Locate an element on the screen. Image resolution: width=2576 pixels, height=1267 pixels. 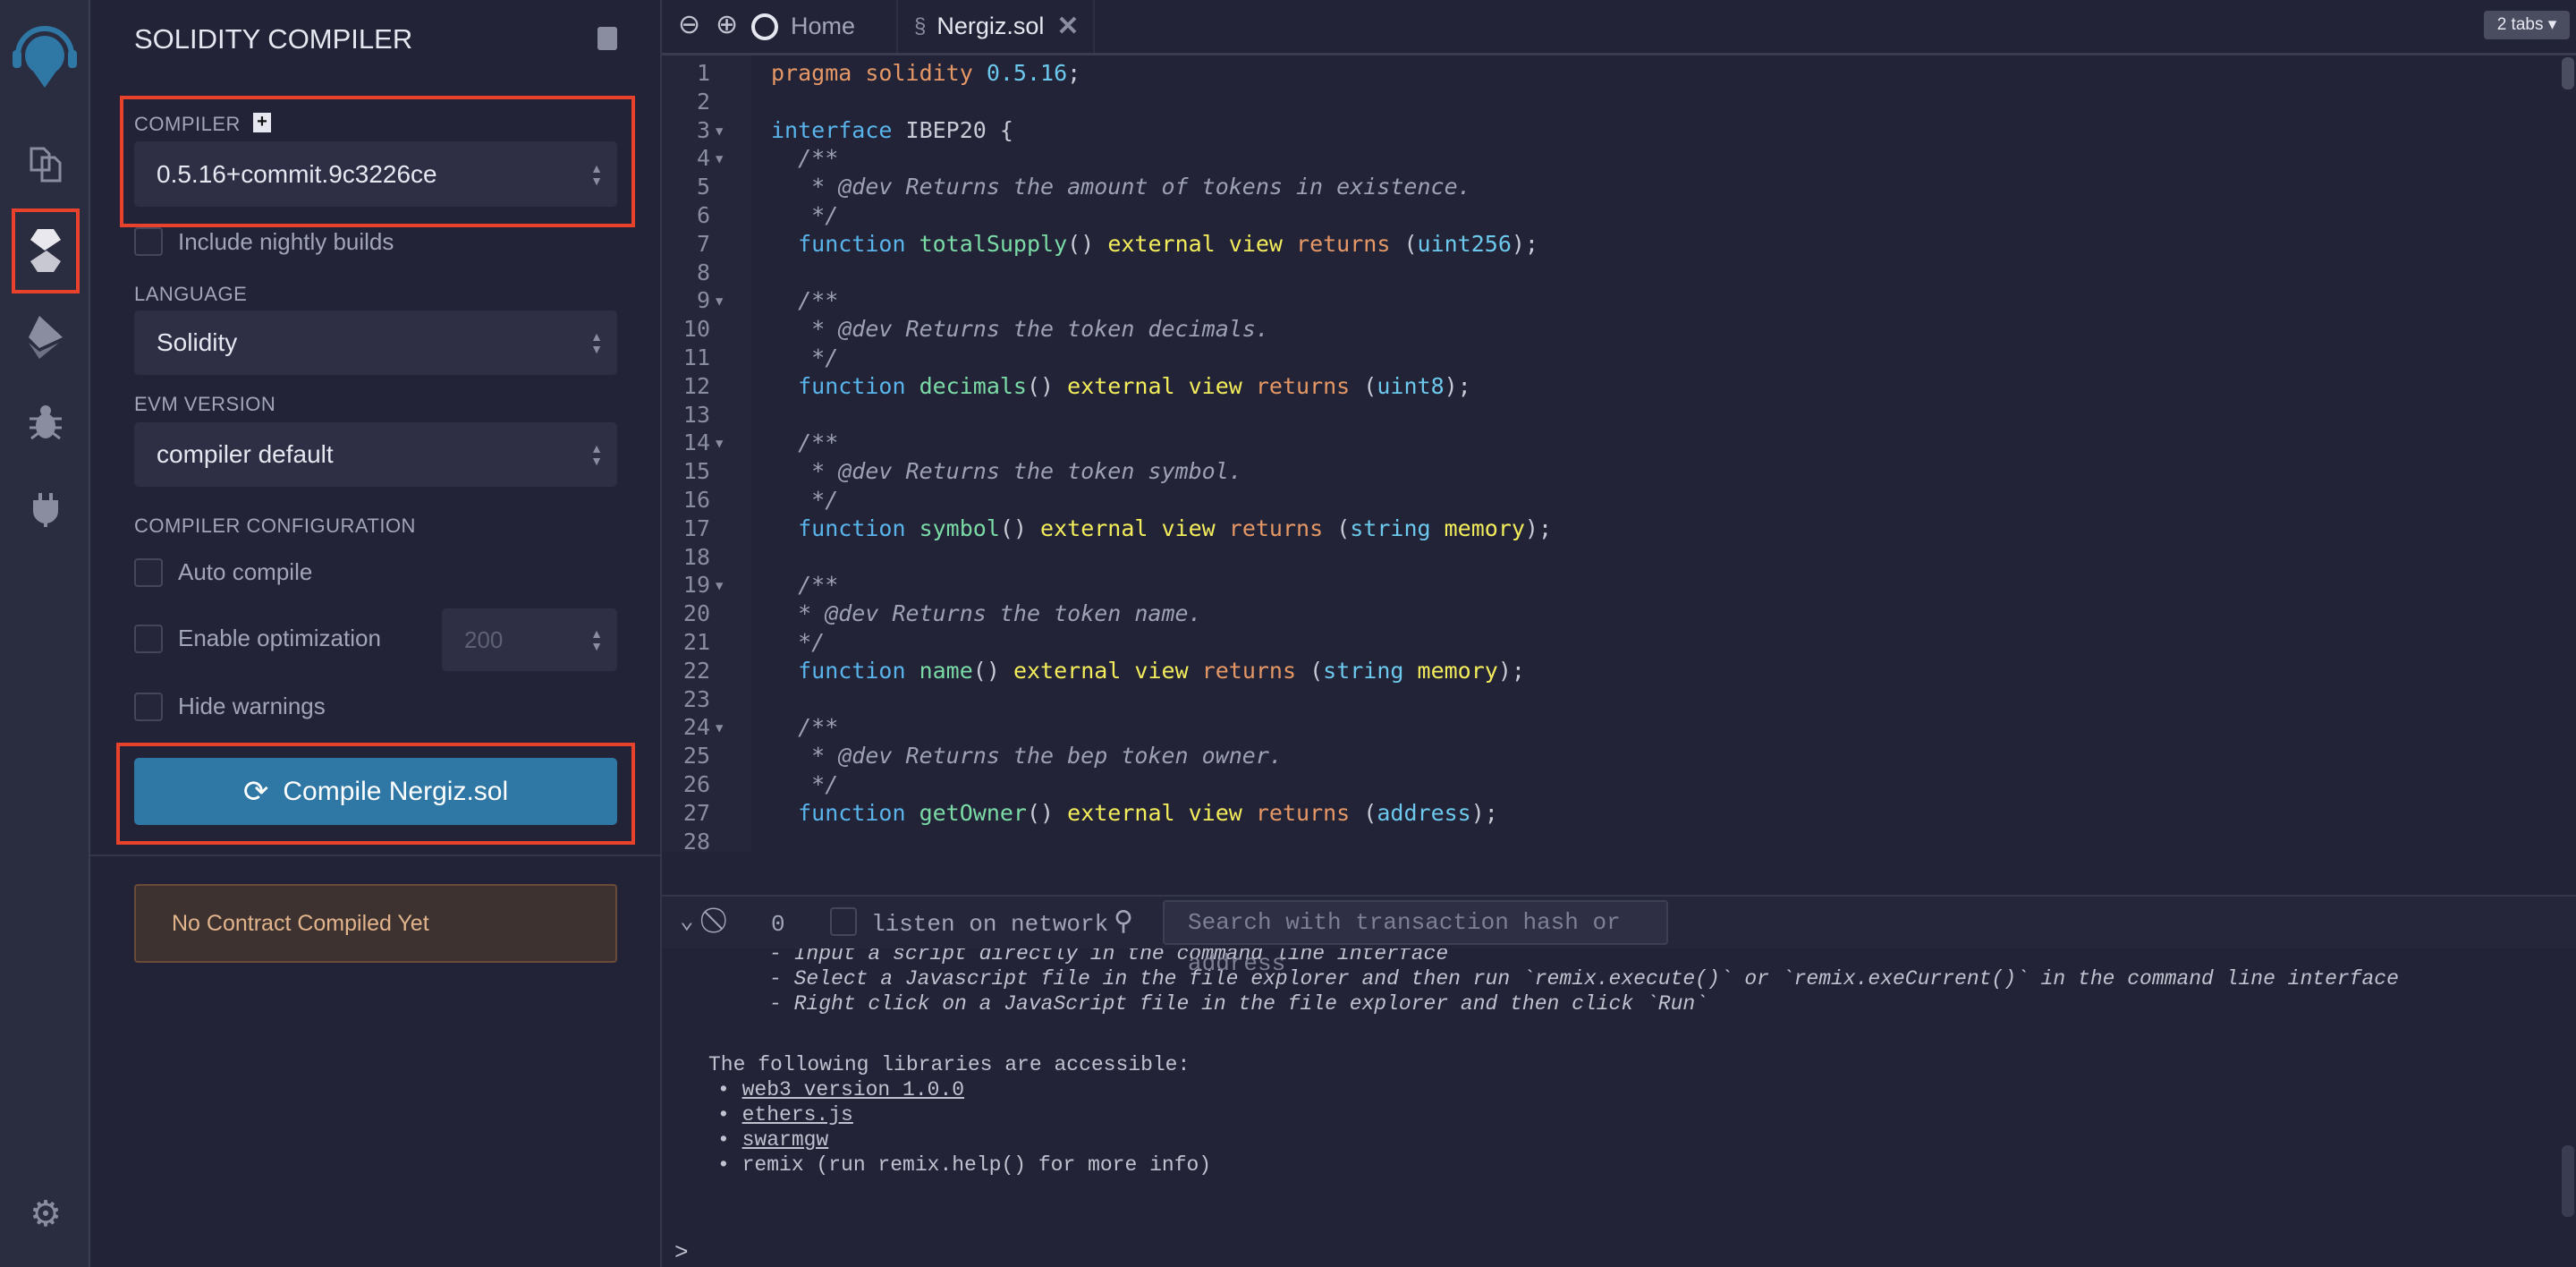
file-explorer-icon is located at coordinates (45, 164).